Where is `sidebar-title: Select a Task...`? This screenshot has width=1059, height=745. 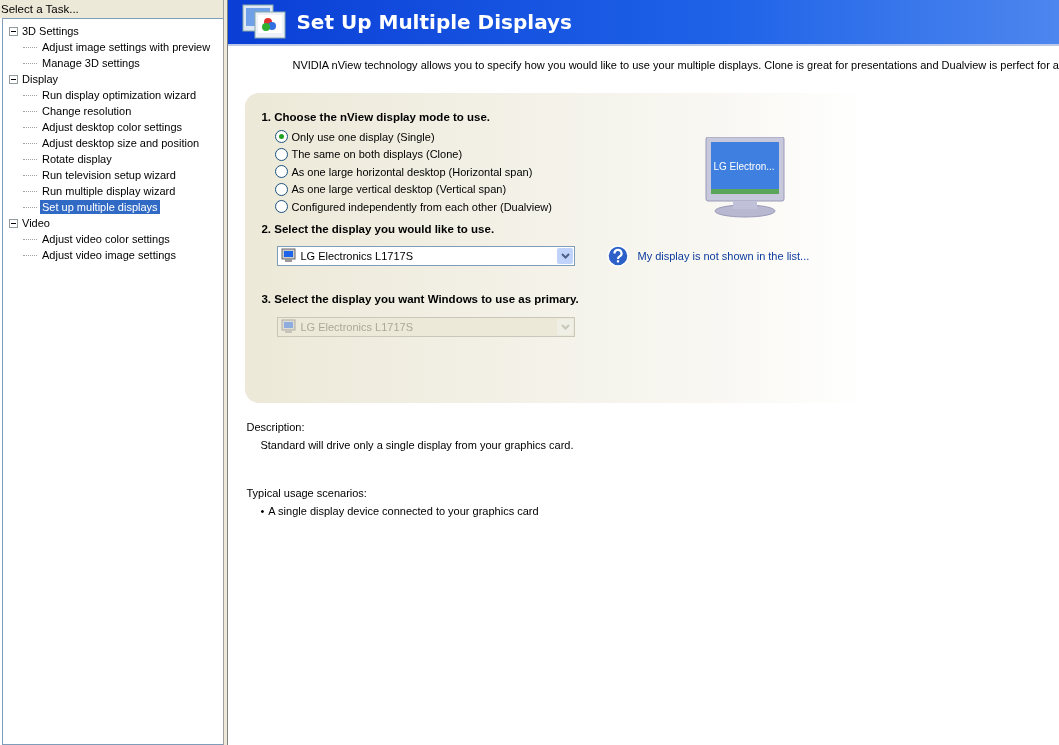
sidebar-title: Select a Task... is located at coordinates (111, 9).